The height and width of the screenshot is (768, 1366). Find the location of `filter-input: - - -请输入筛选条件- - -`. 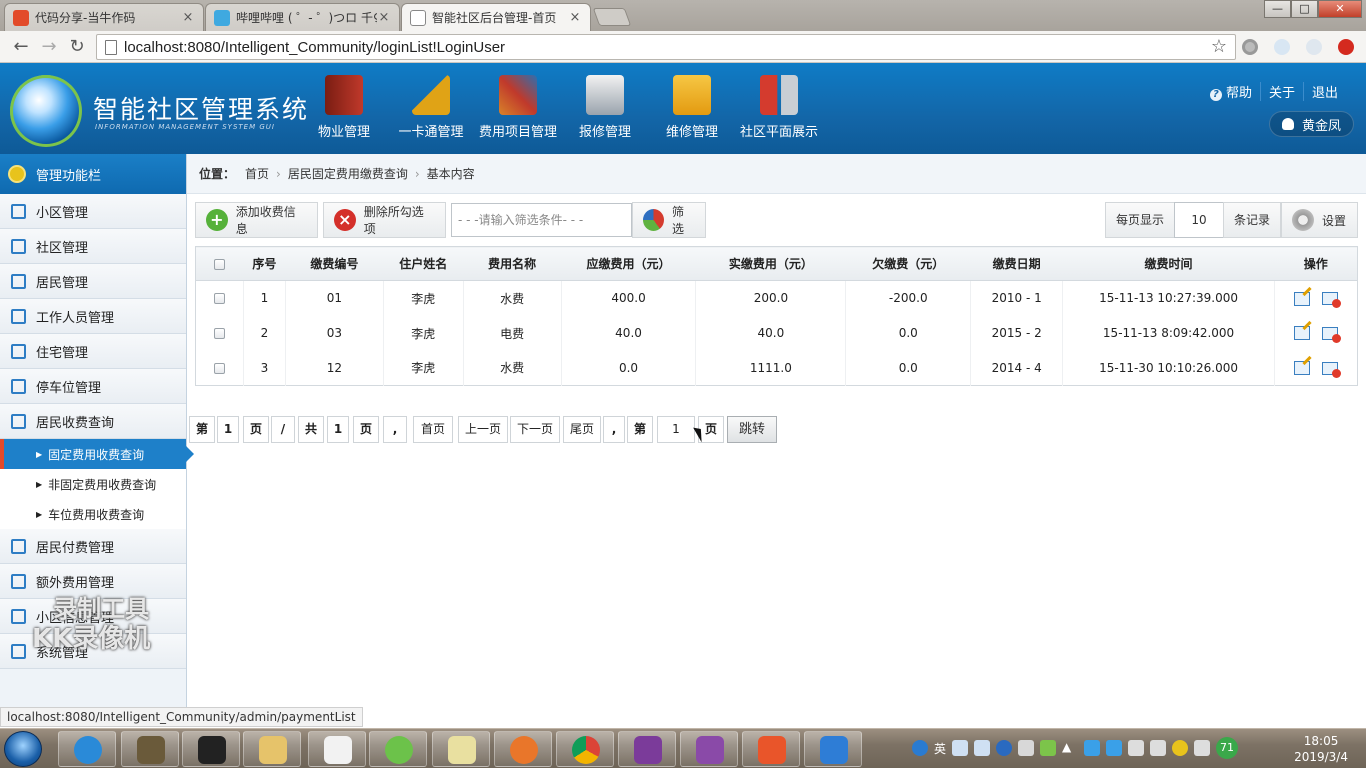

filter-input: - - -请输入筛选条件- - - is located at coordinates (541, 220).